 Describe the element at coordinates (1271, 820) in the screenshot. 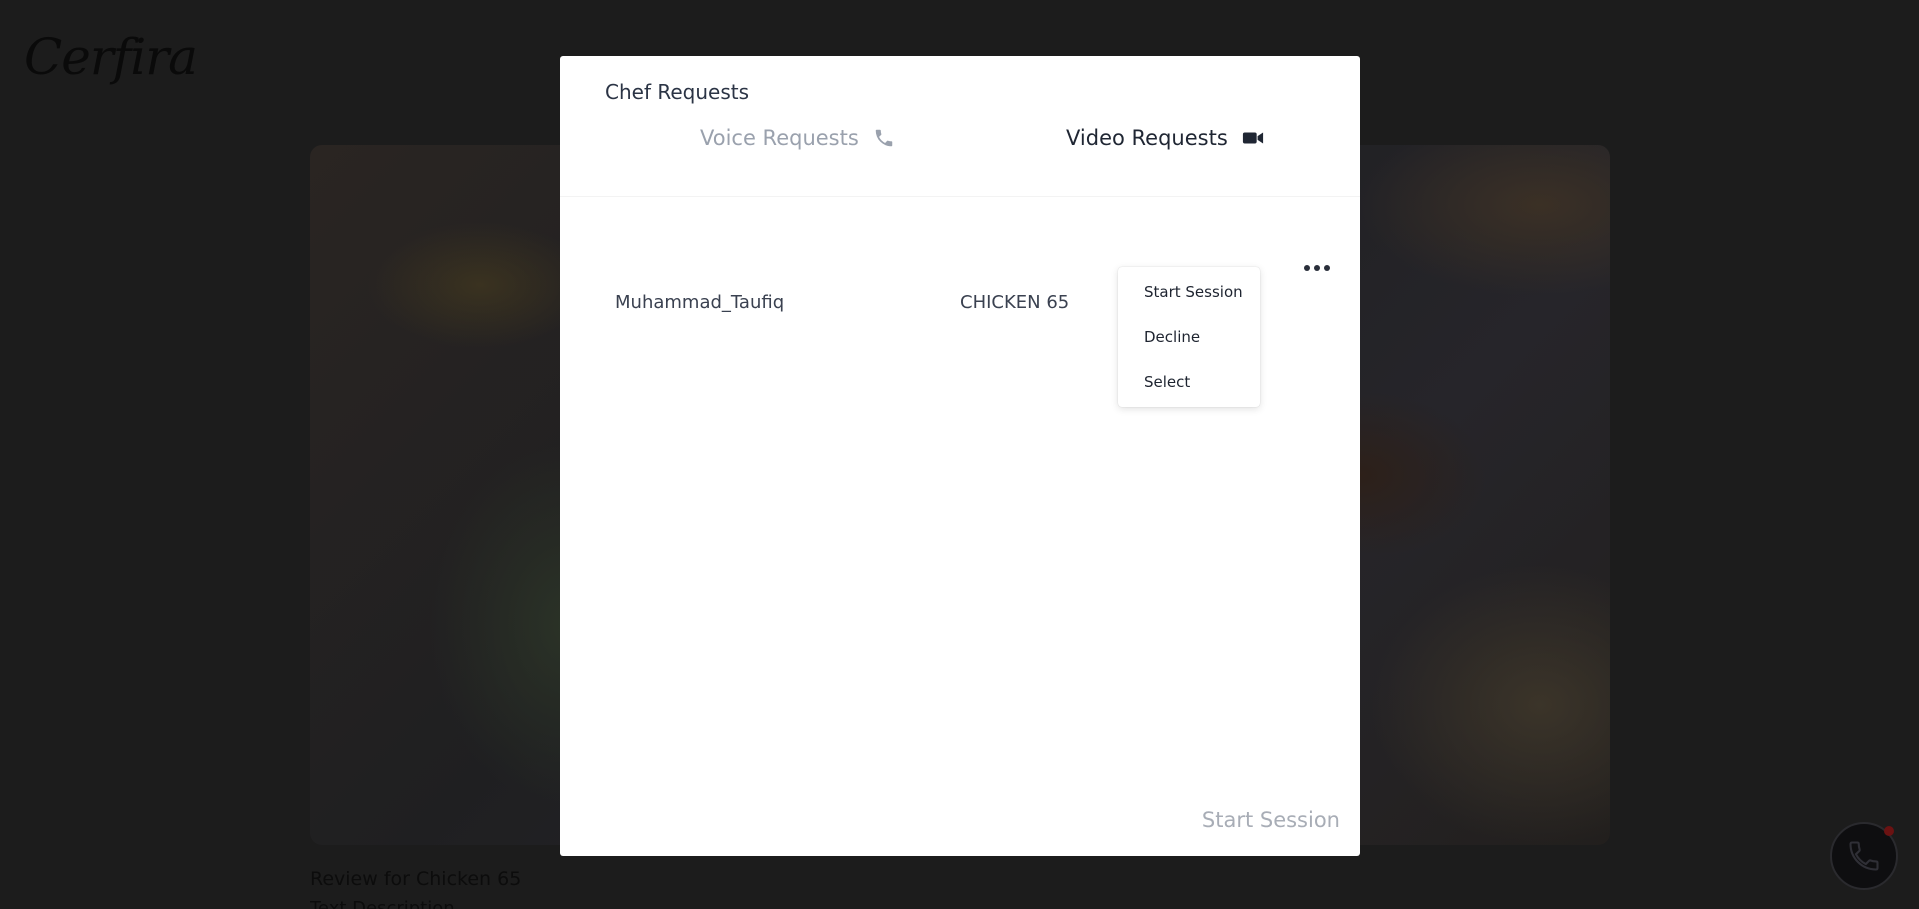

I see `start-session-button: Start Session` at that location.